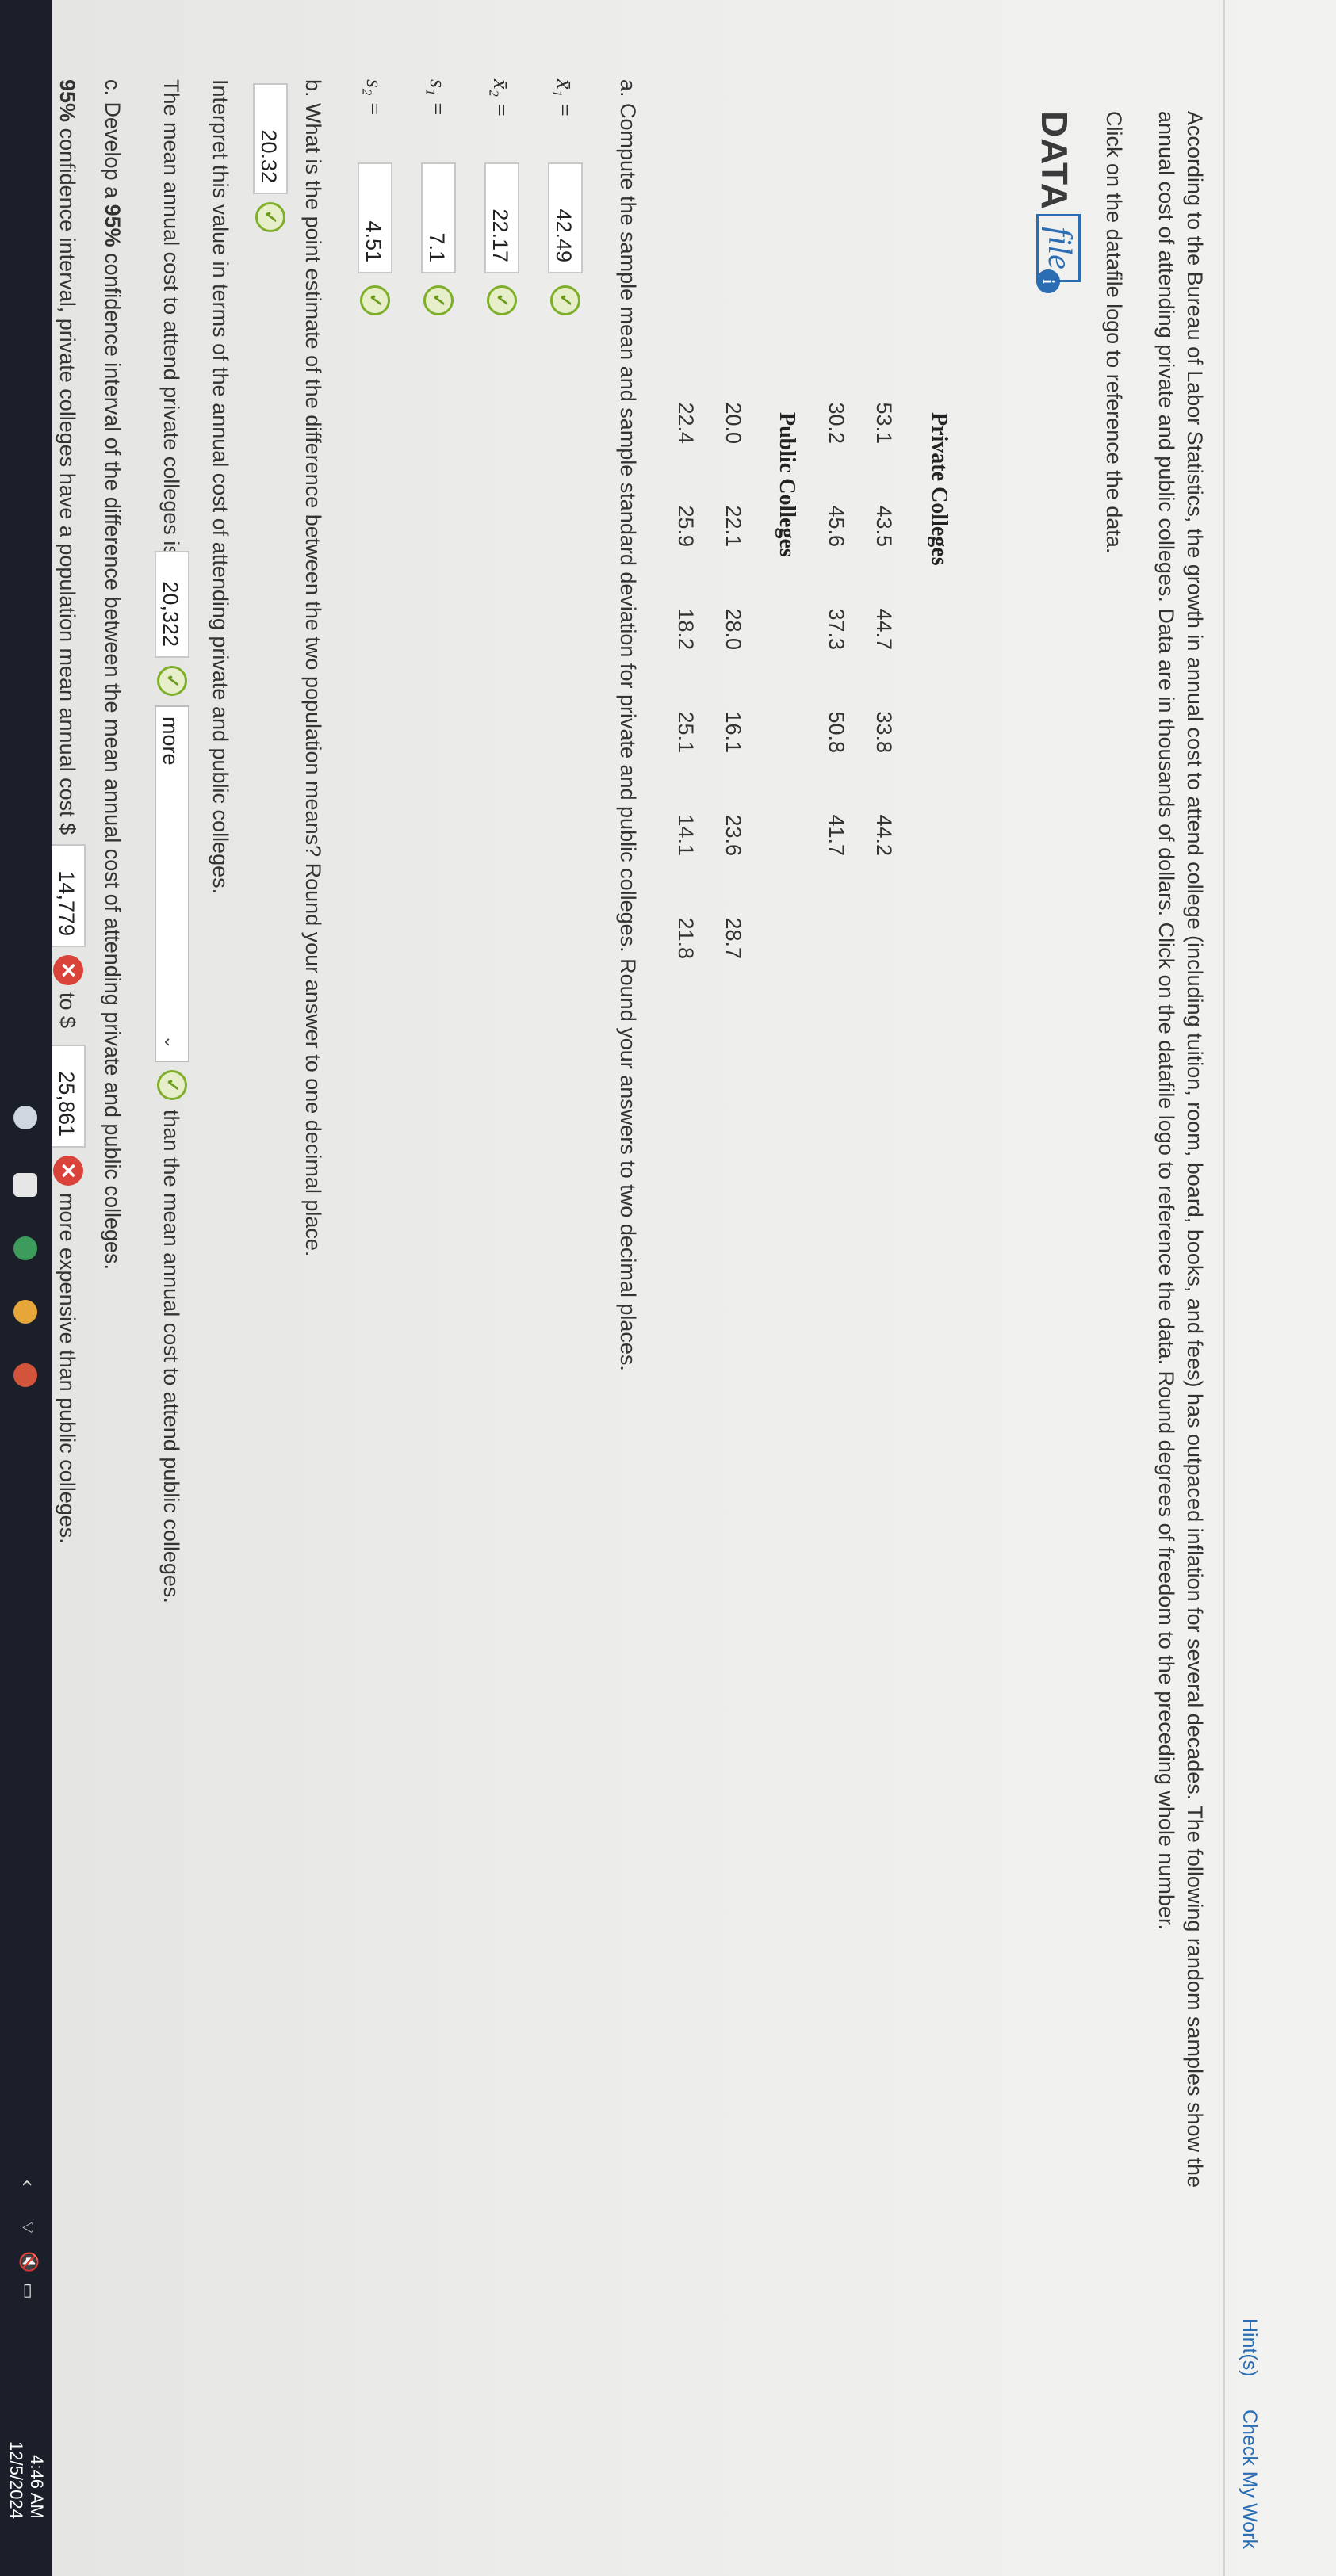  I want to click on private-cell: 50.8, so click(836, 732).